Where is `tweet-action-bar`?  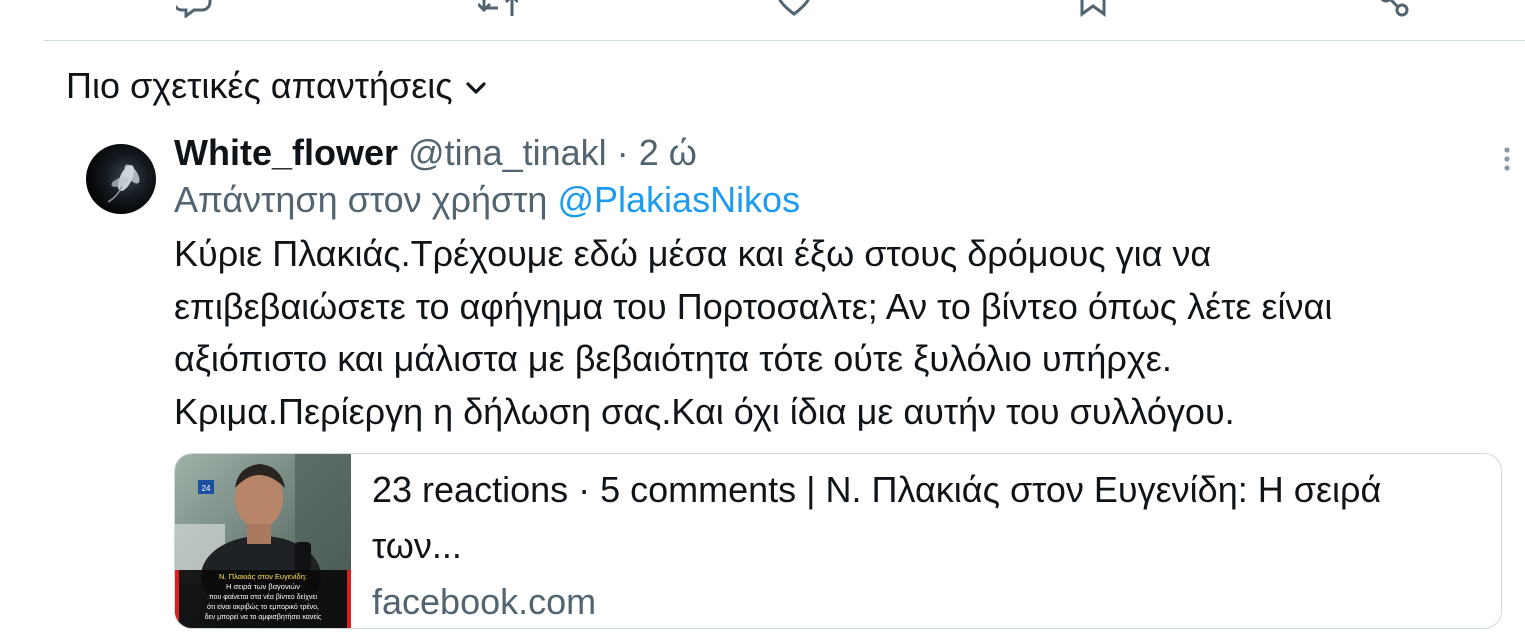 tweet-action-bar is located at coordinates (762, 11).